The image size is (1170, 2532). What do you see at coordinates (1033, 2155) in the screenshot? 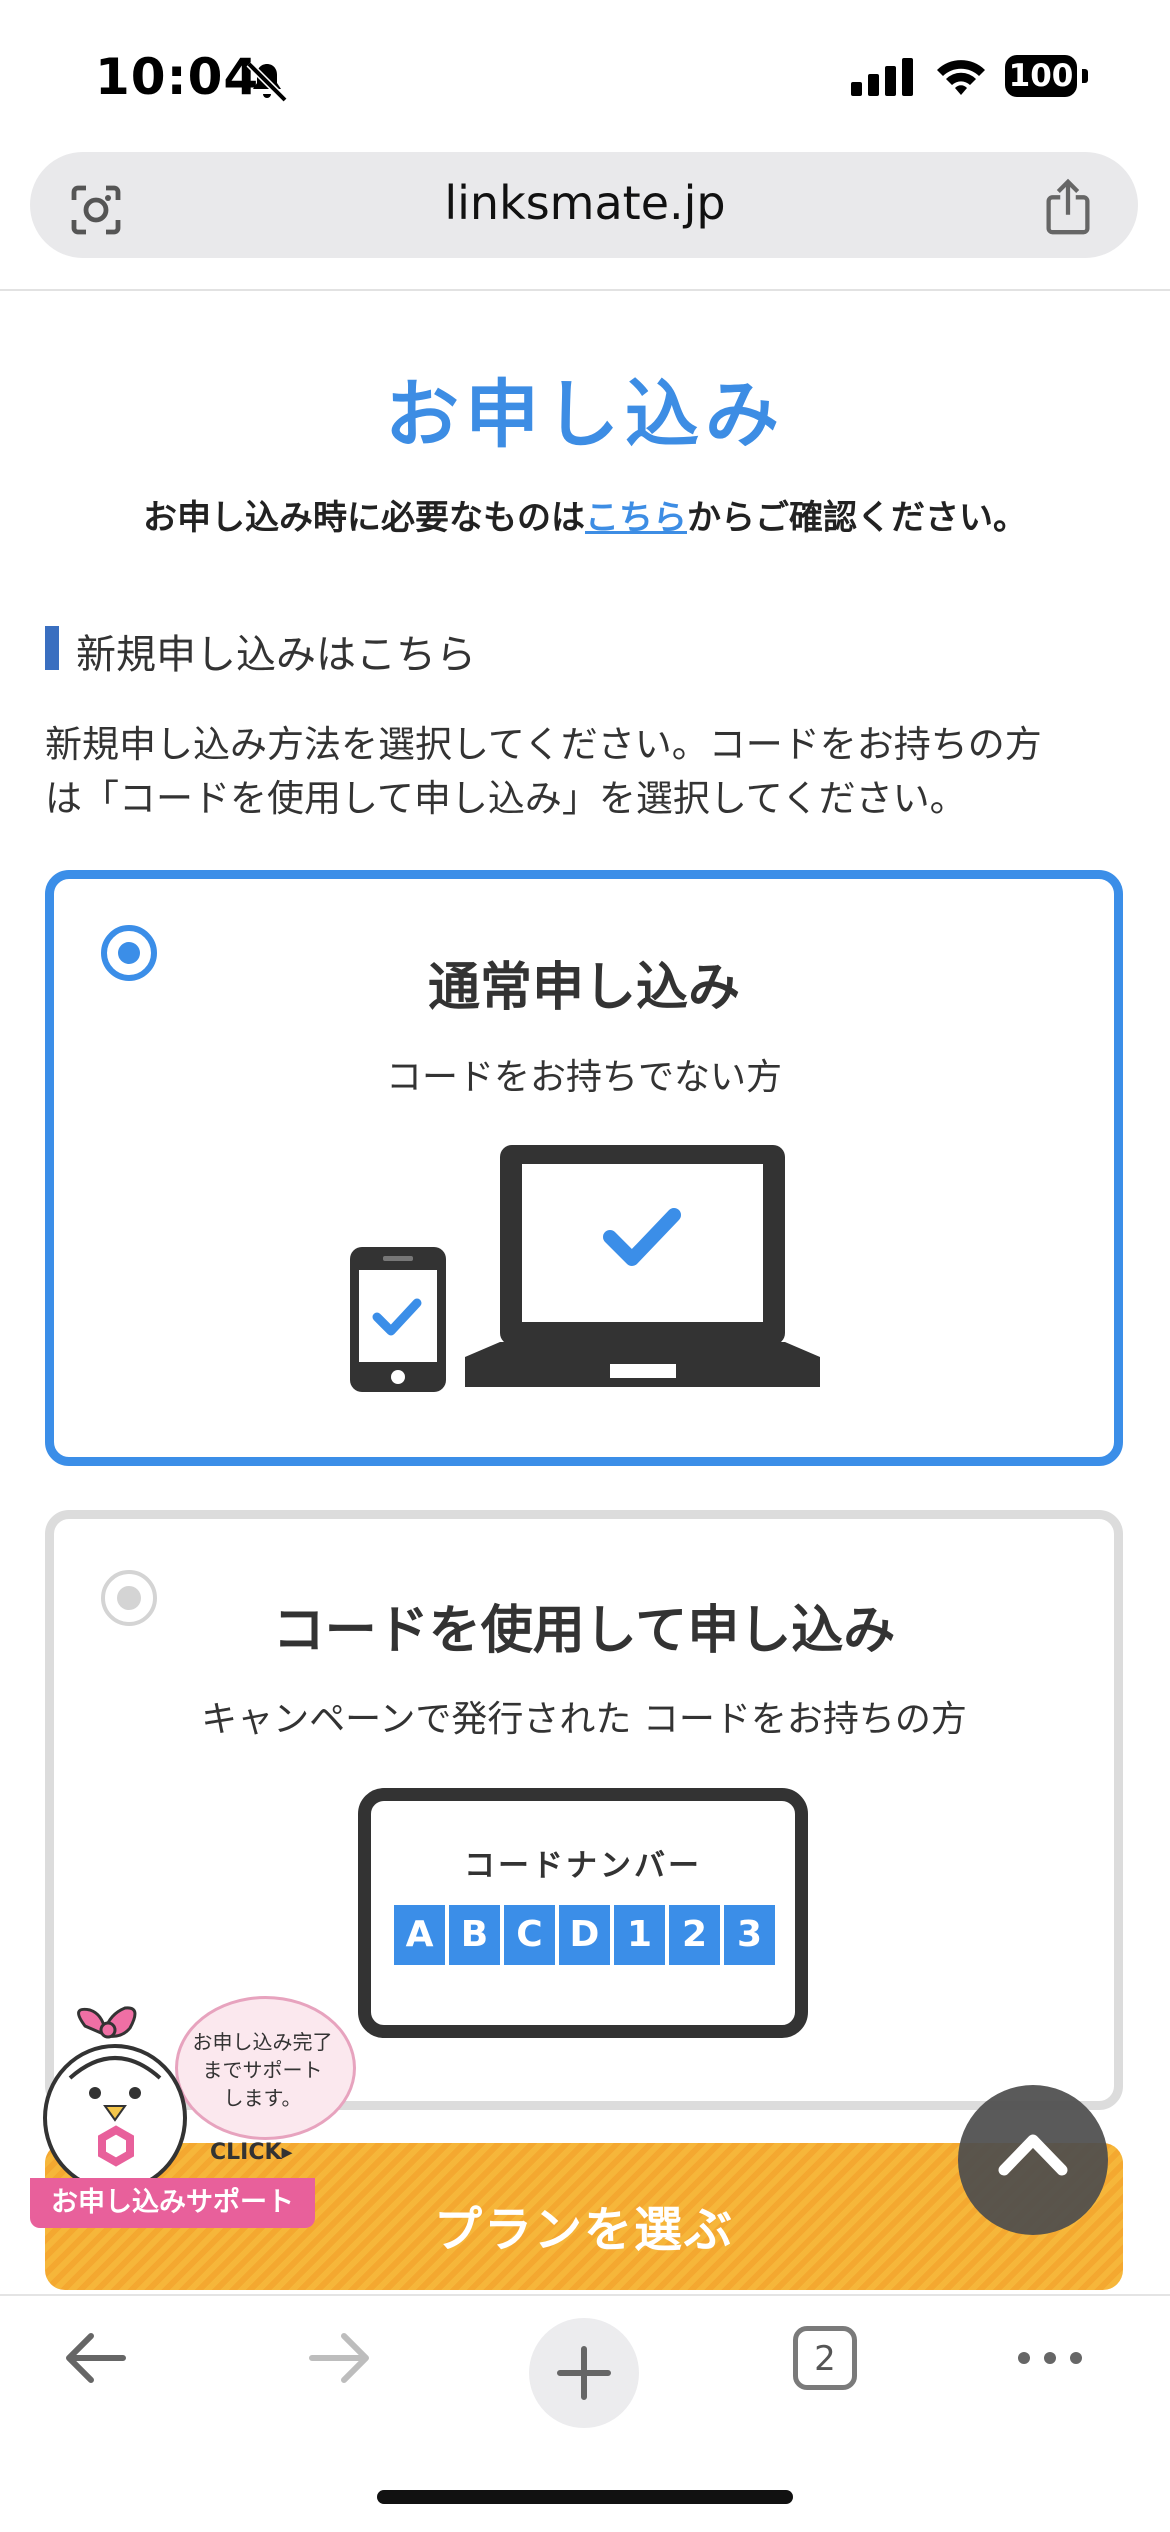
I see `scroll-top-icon` at bounding box center [1033, 2155].